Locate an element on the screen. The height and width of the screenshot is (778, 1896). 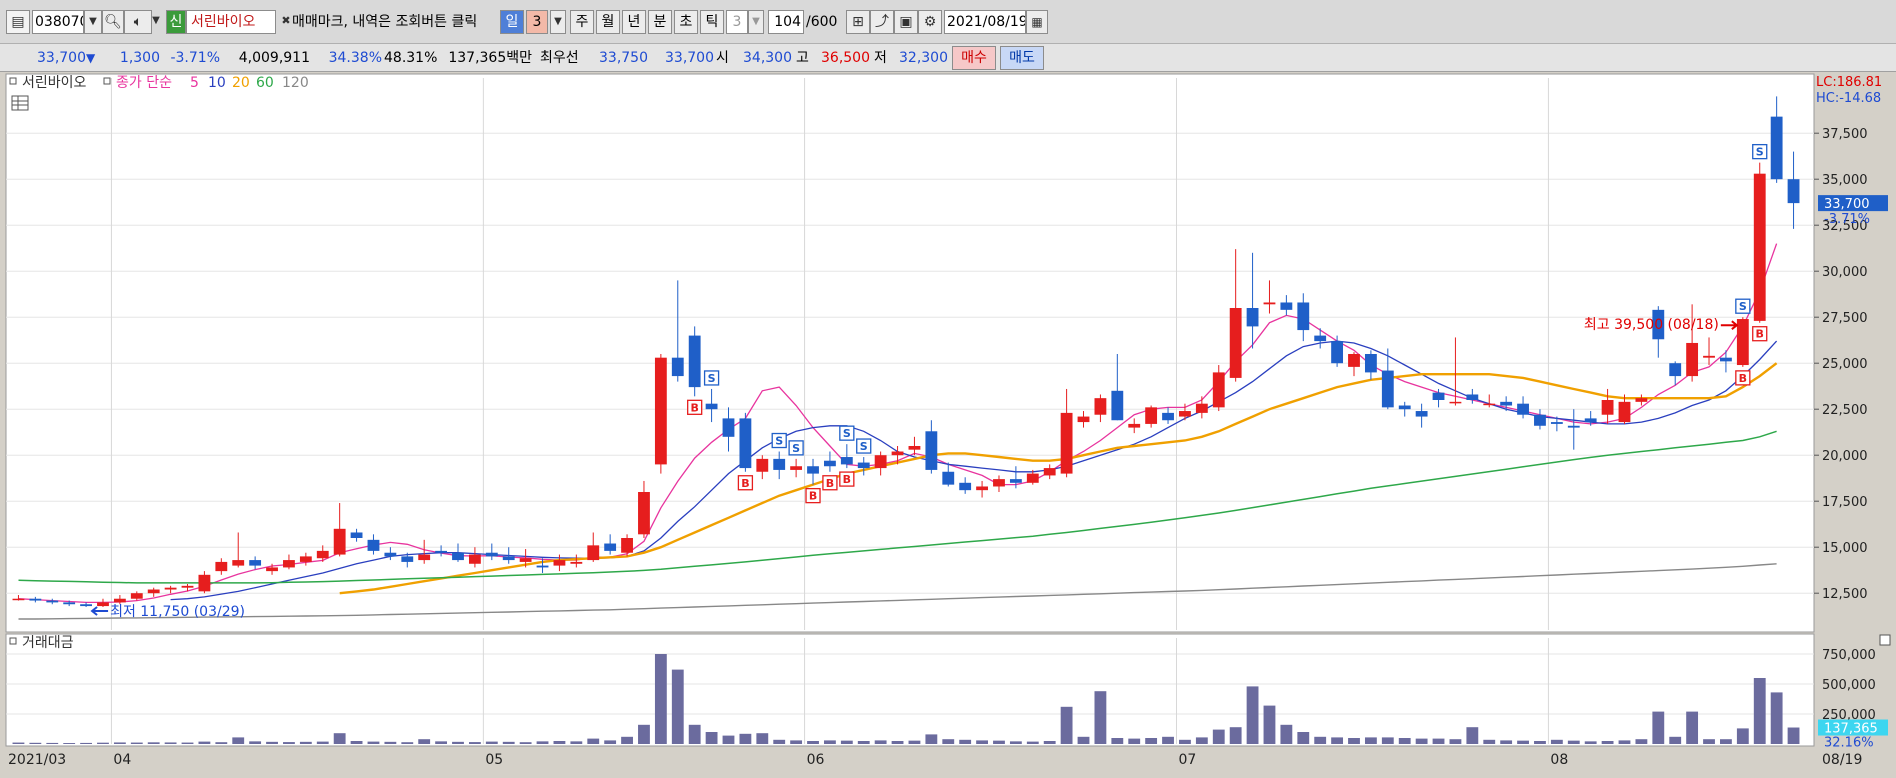
period-day-button: 일 is located at coordinates (512, 22).